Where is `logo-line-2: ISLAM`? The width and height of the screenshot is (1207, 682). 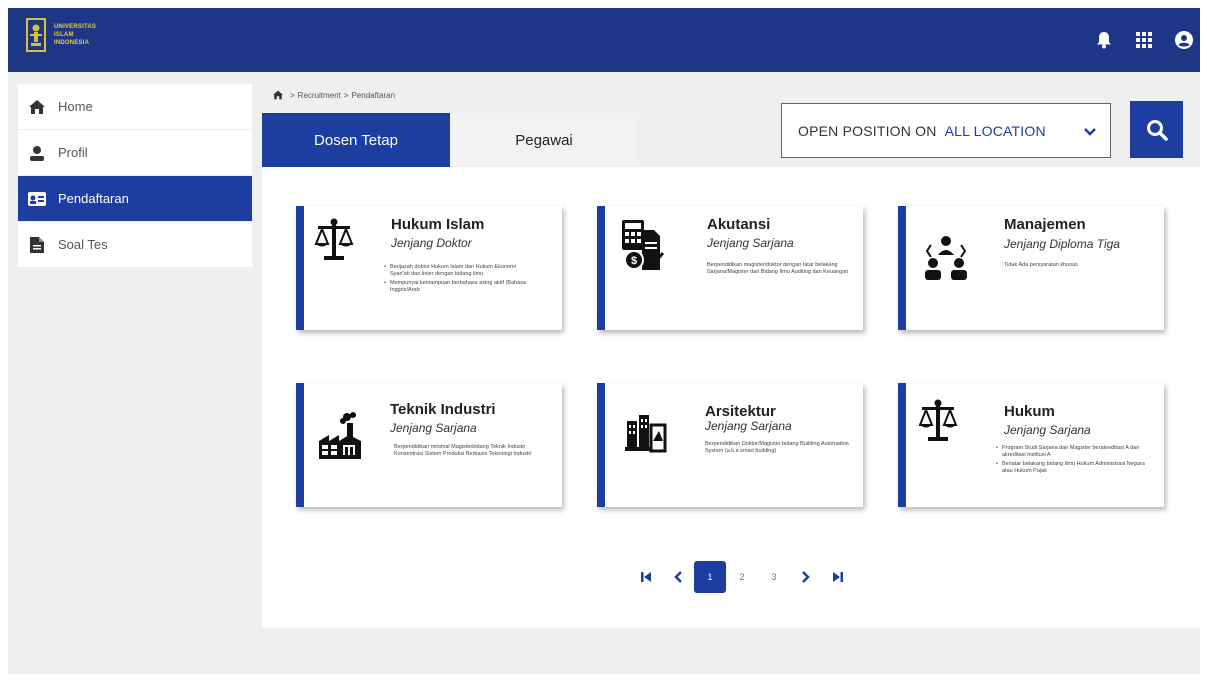
logo-line-2: ISLAM is located at coordinates (64, 35).